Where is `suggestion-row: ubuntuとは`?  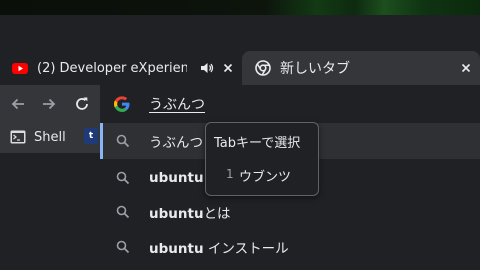 suggestion-row: ubuntuとは is located at coordinates (290, 212).